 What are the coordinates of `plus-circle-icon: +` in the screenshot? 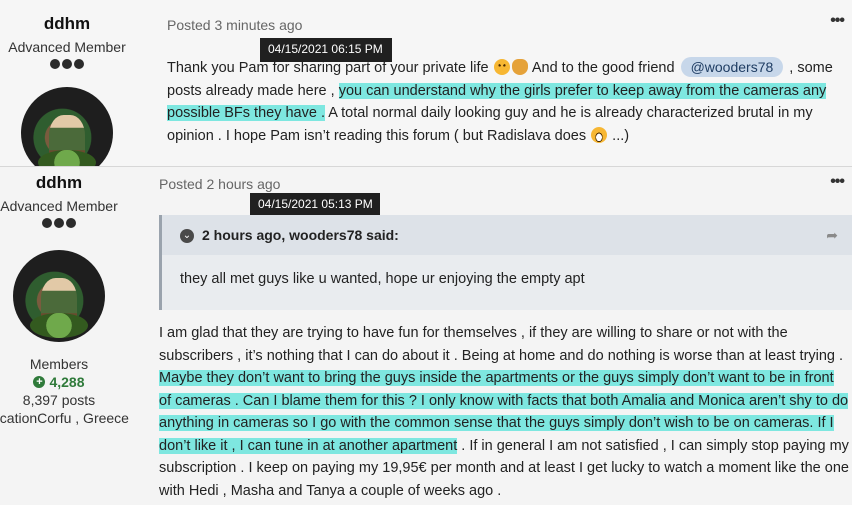 It's located at (39, 382).